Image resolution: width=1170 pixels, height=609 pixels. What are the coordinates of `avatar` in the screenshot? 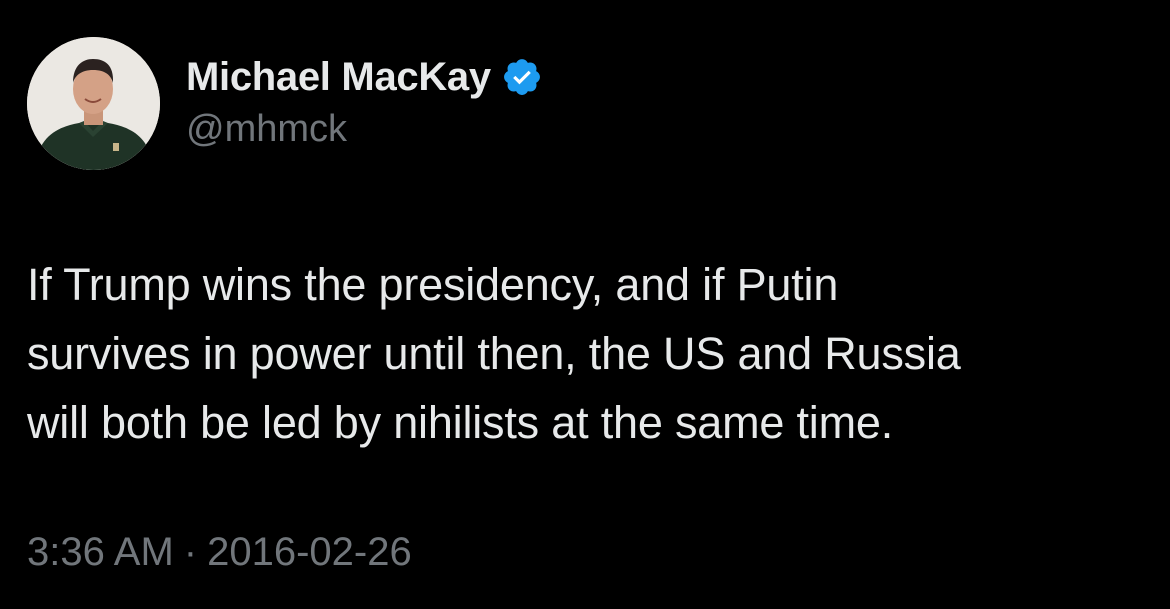 It's located at (93, 103).